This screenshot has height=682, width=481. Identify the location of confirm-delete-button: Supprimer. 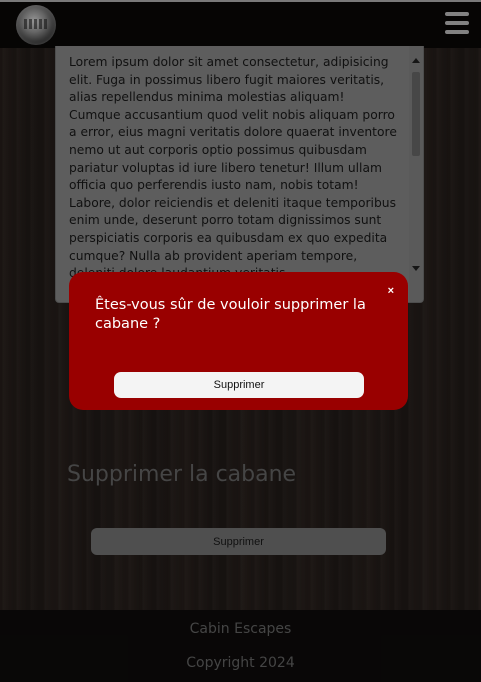
(239, 385).